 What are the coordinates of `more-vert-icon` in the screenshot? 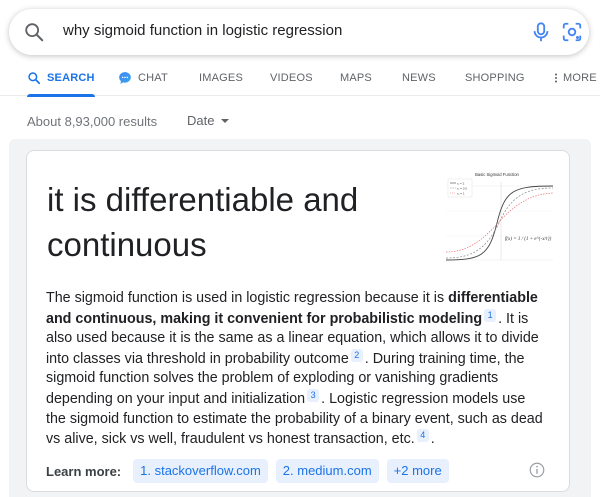 It's located at (556, 78).